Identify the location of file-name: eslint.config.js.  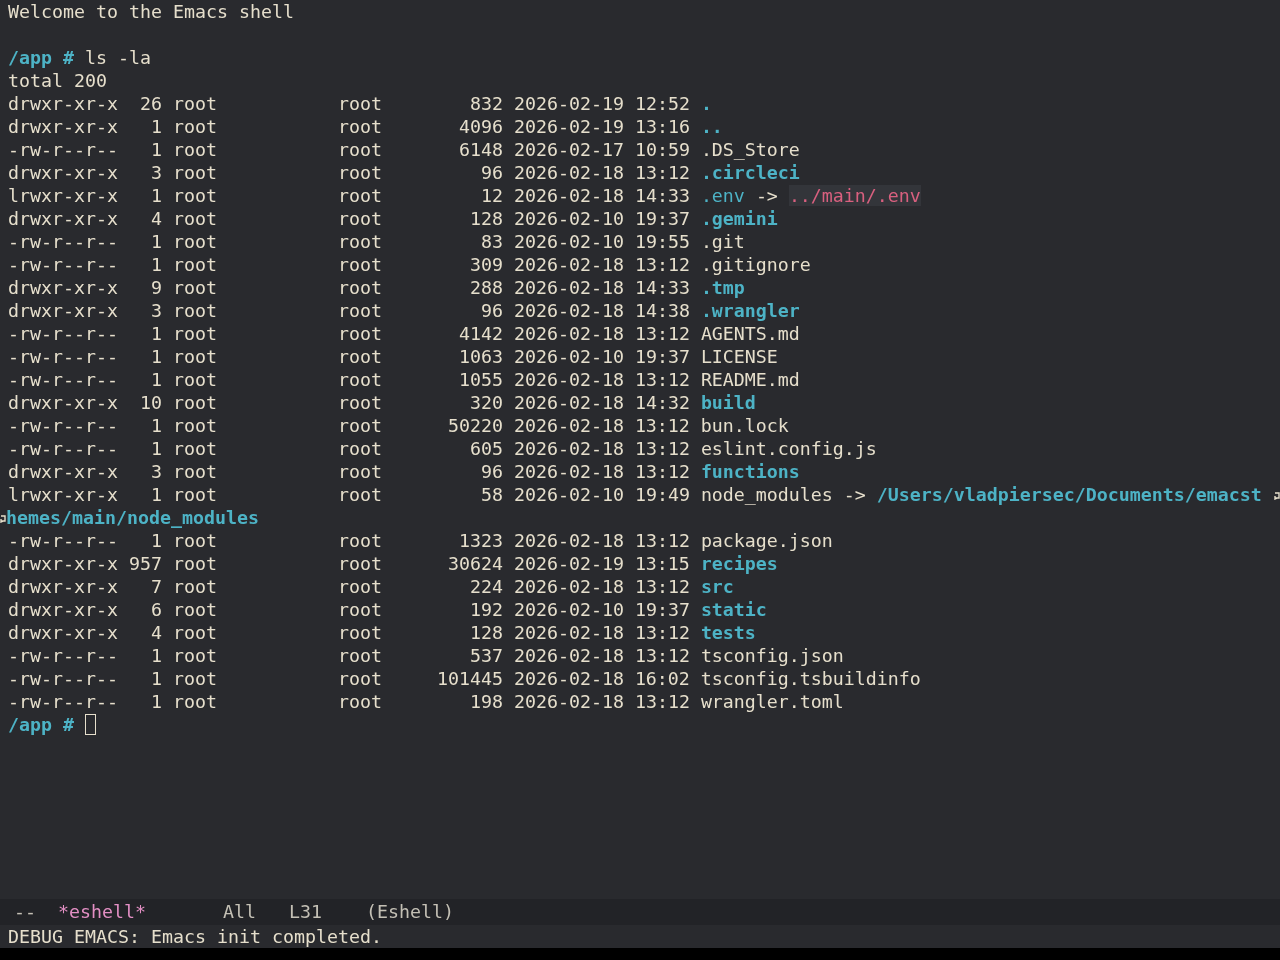
(788, 448).